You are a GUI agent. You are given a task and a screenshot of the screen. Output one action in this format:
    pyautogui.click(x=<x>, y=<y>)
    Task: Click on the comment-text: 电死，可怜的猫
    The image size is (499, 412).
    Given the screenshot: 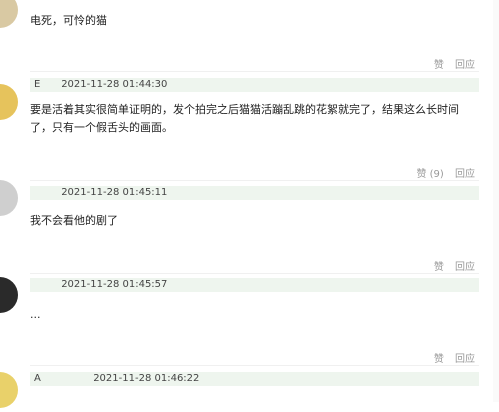 What is the action you would take?
    pyautogui.click(x=68, y=20)
    